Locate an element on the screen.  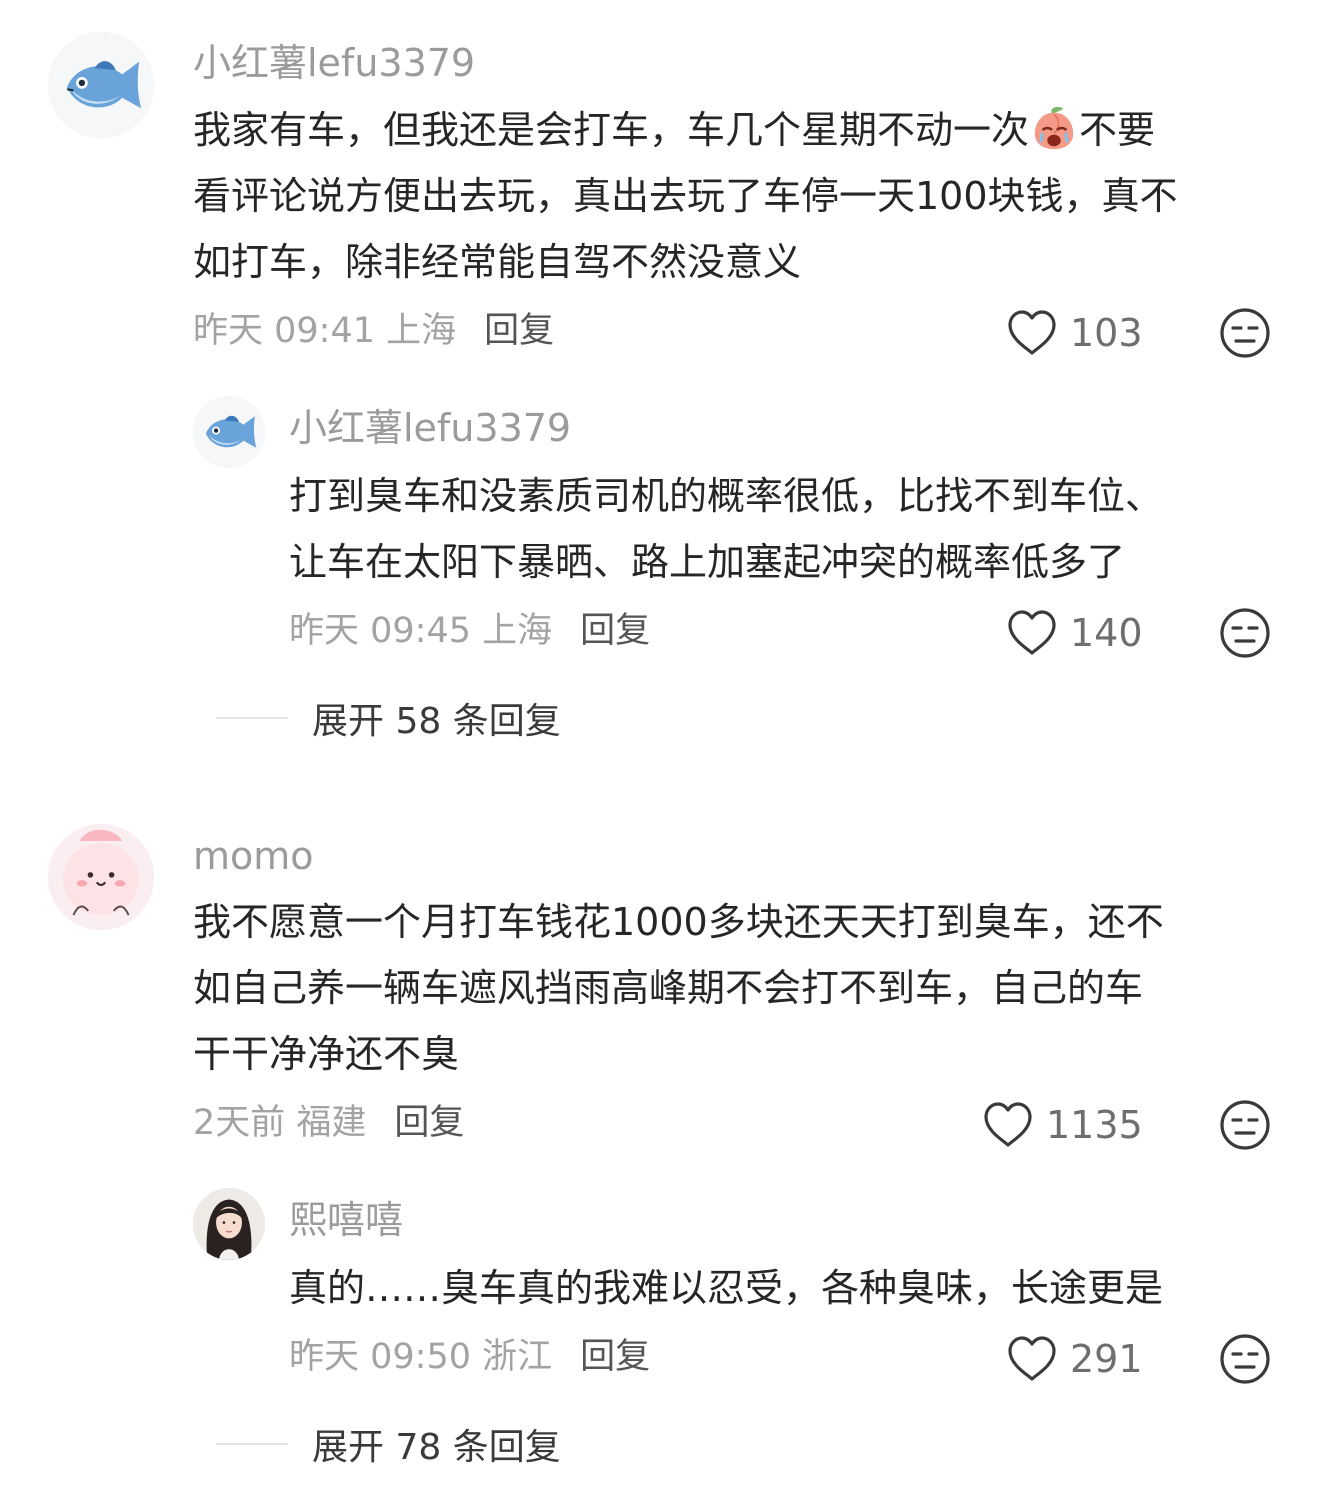
comment-text-part: 不要 is located at coordinates (1117, 130).